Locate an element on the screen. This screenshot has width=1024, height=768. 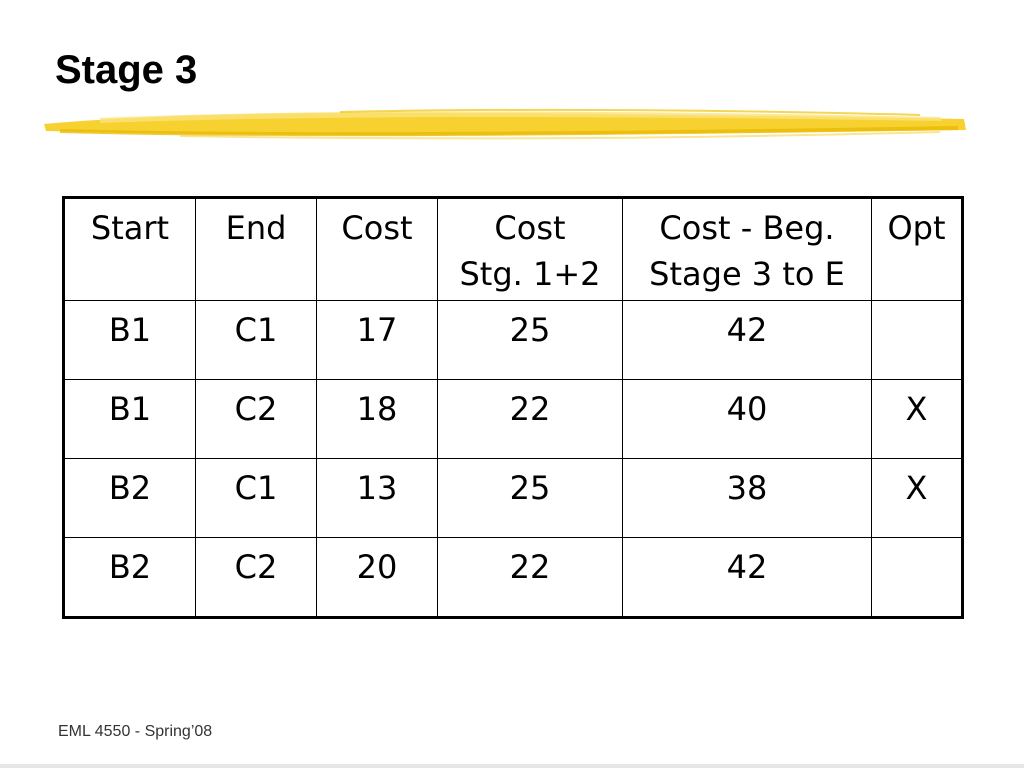
yellow-brush-stroke is located at coordinates (505, 124).